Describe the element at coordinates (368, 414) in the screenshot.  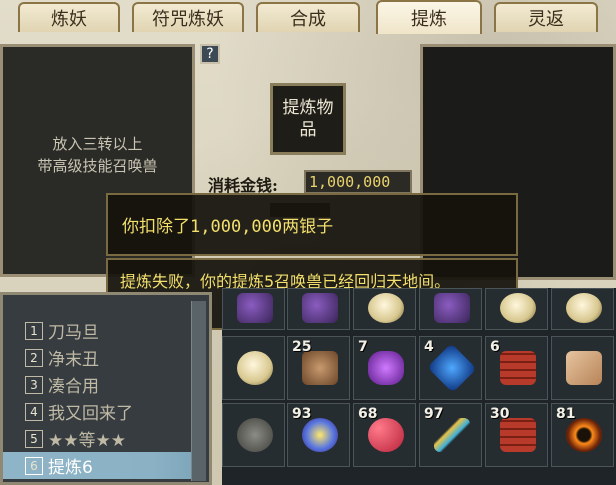
I see `item-count: 68` at that location.